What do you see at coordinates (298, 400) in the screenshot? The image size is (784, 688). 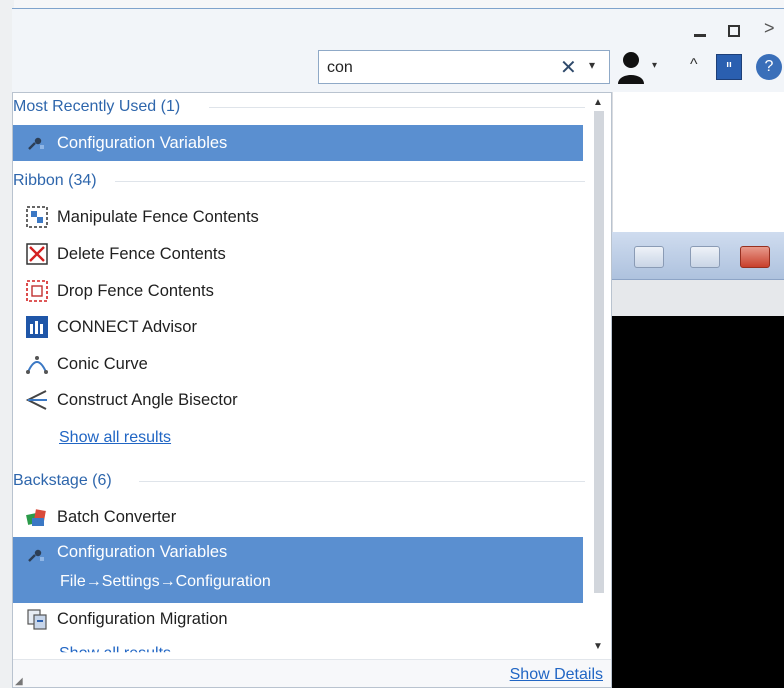 I see `result-item-angle-bisector: Construct Angle Bisector` at bounding box center [298, 400].